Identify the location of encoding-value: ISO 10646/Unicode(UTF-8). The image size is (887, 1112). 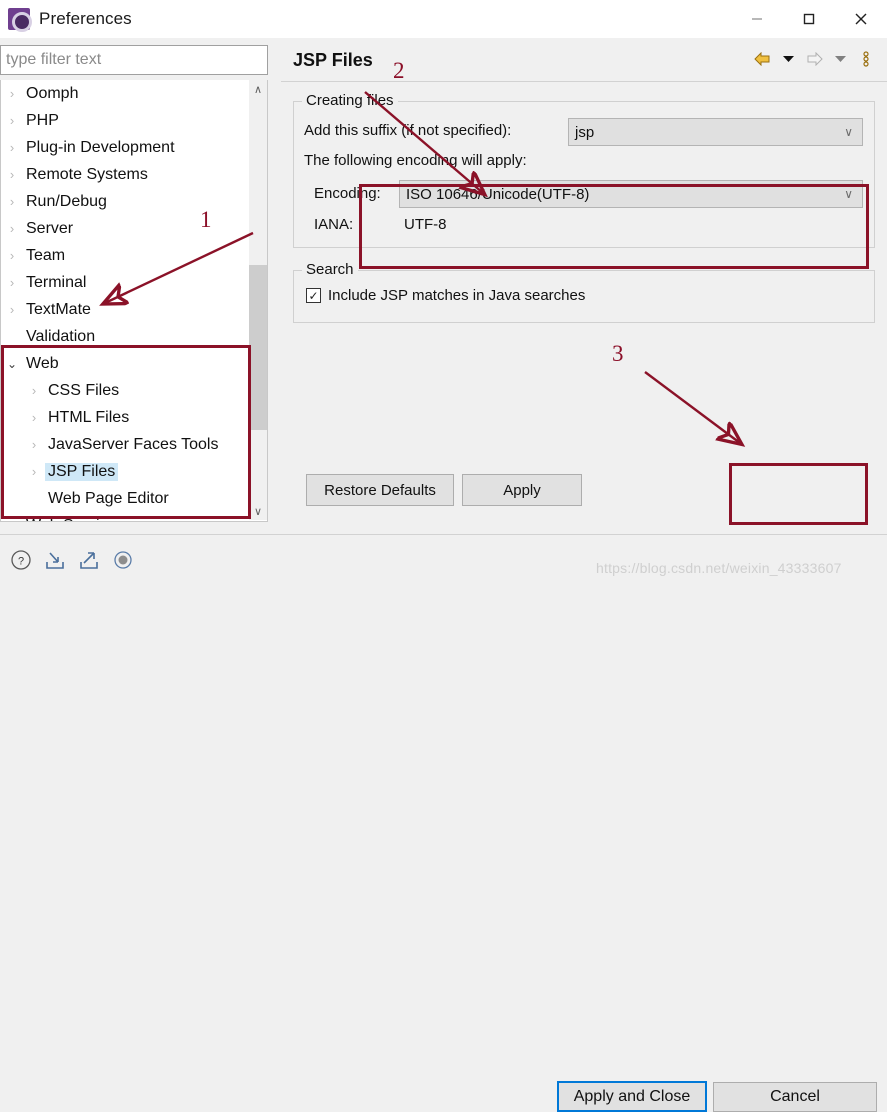
(498, 194).